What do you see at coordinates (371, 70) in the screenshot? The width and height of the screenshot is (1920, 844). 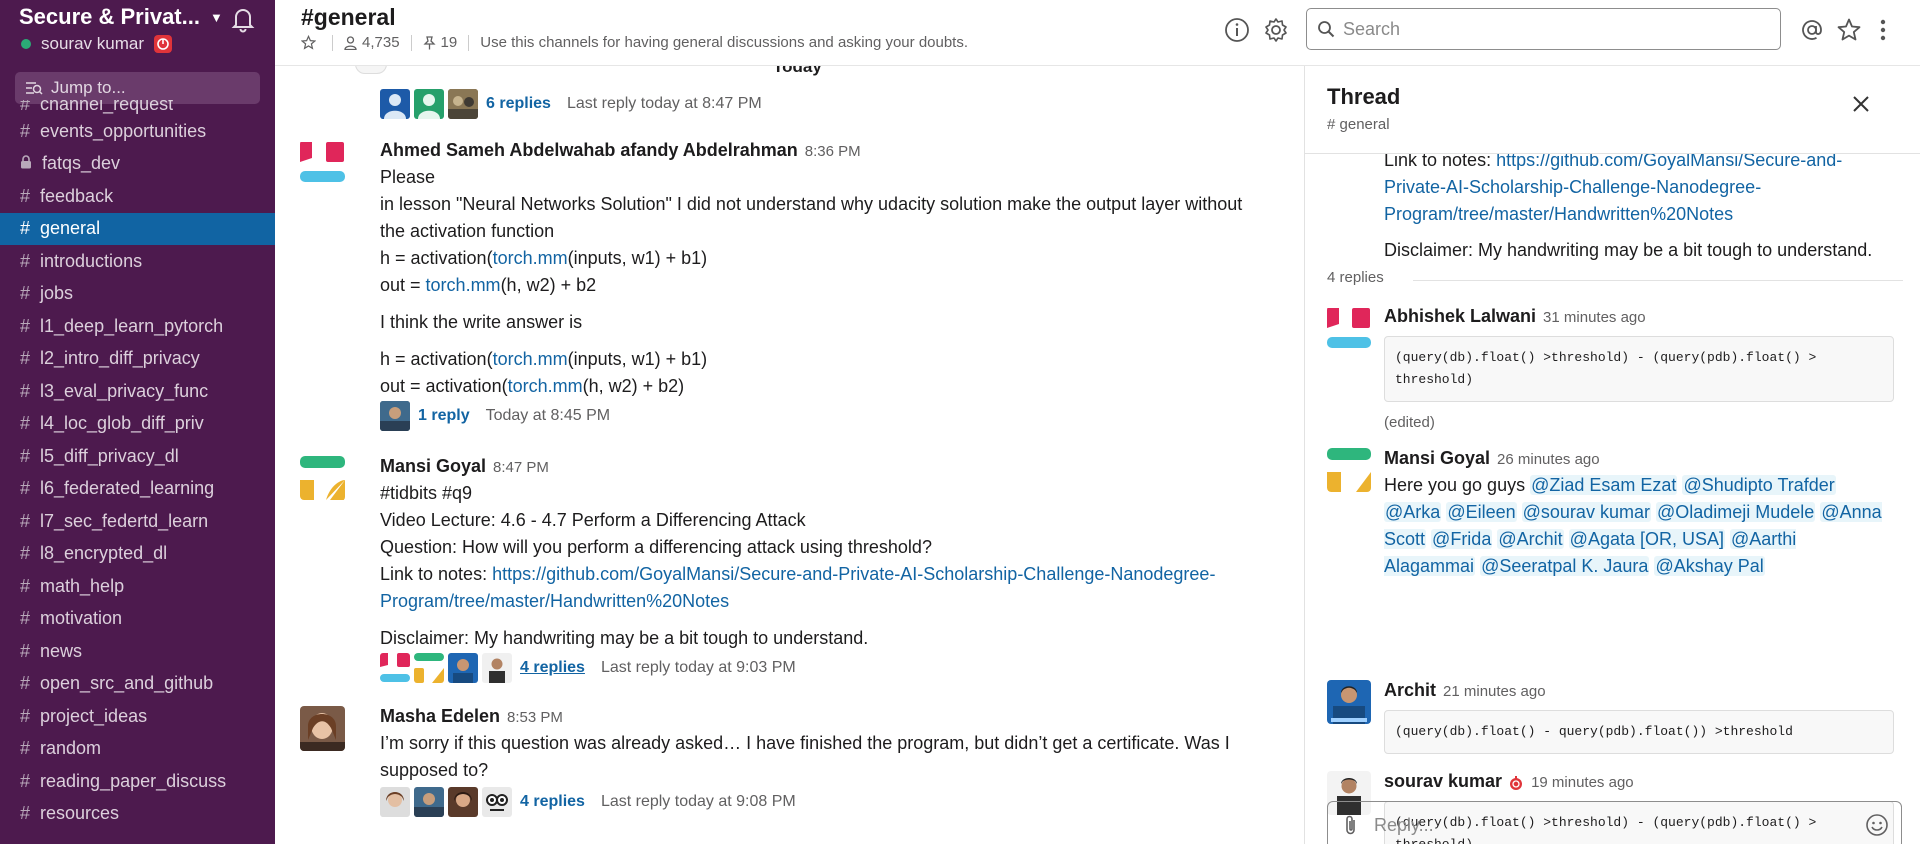 I see `reaction-pill` at bounding box center [371, 70].